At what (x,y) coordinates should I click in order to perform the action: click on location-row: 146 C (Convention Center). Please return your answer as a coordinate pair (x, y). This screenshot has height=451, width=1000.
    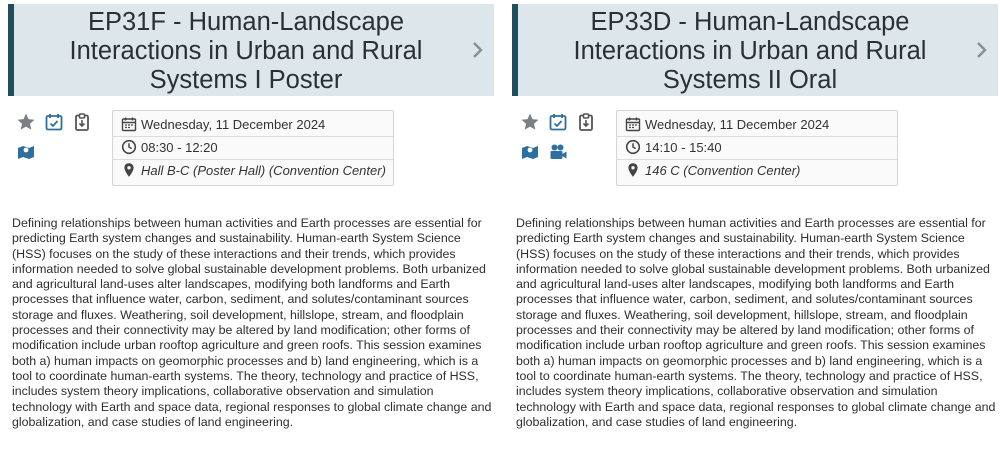
    Looking at the image, I should click on (712, 171).